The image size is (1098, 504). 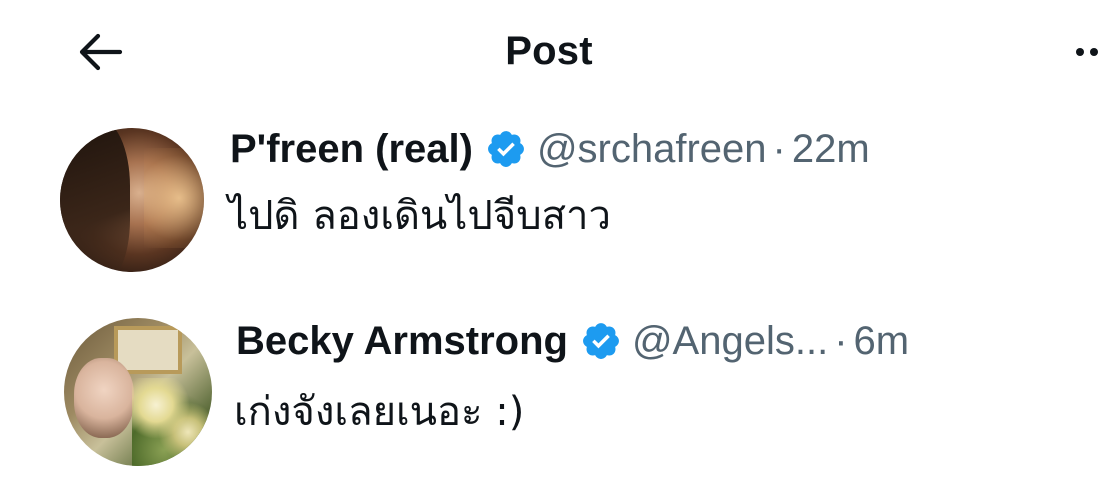 What do you see at coordinates (831, 149) in the screenshot?
I see `timestamp: 22m` at bounding box center [831, 149].